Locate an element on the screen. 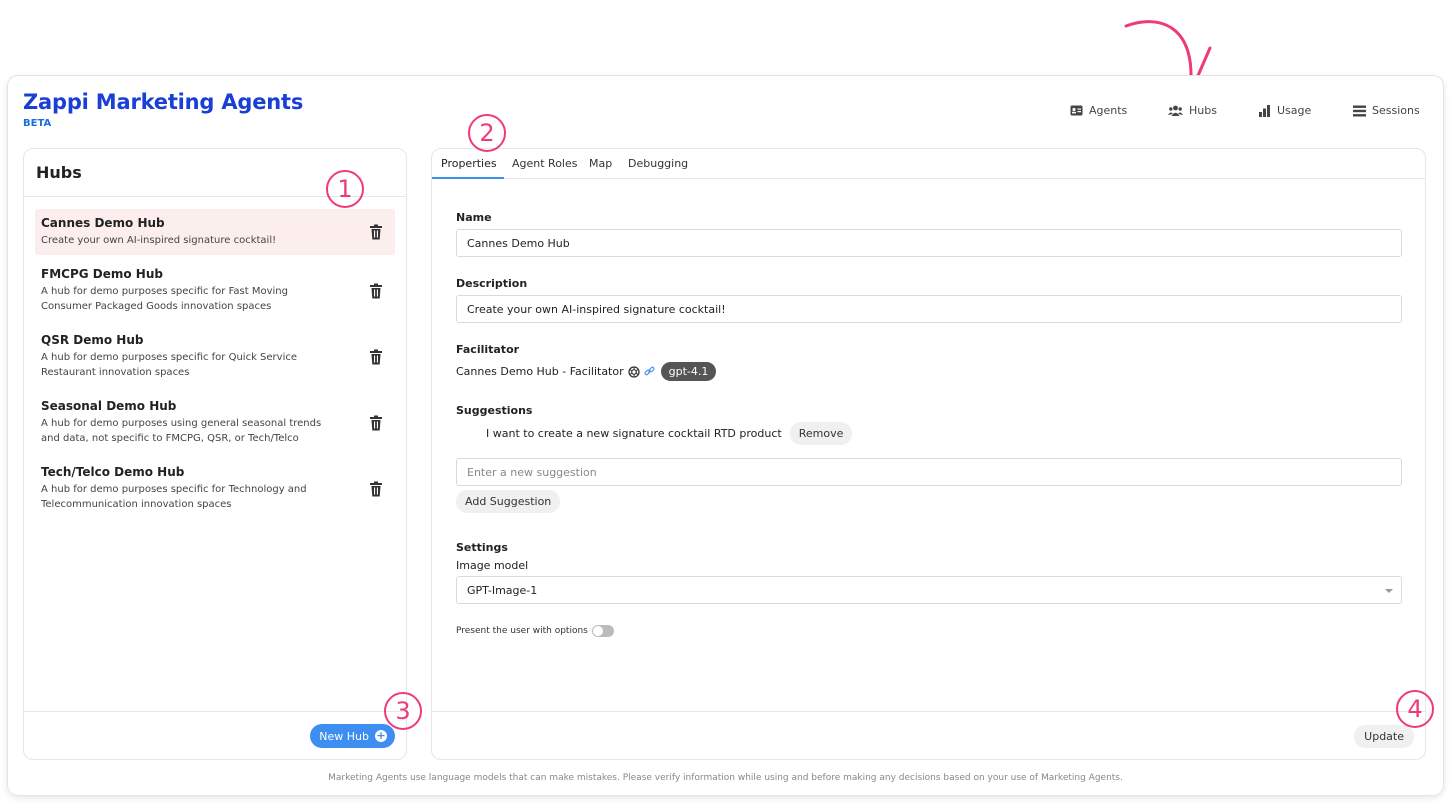  model-badge: gpt-4.1 is located at coordinates (688, 371).